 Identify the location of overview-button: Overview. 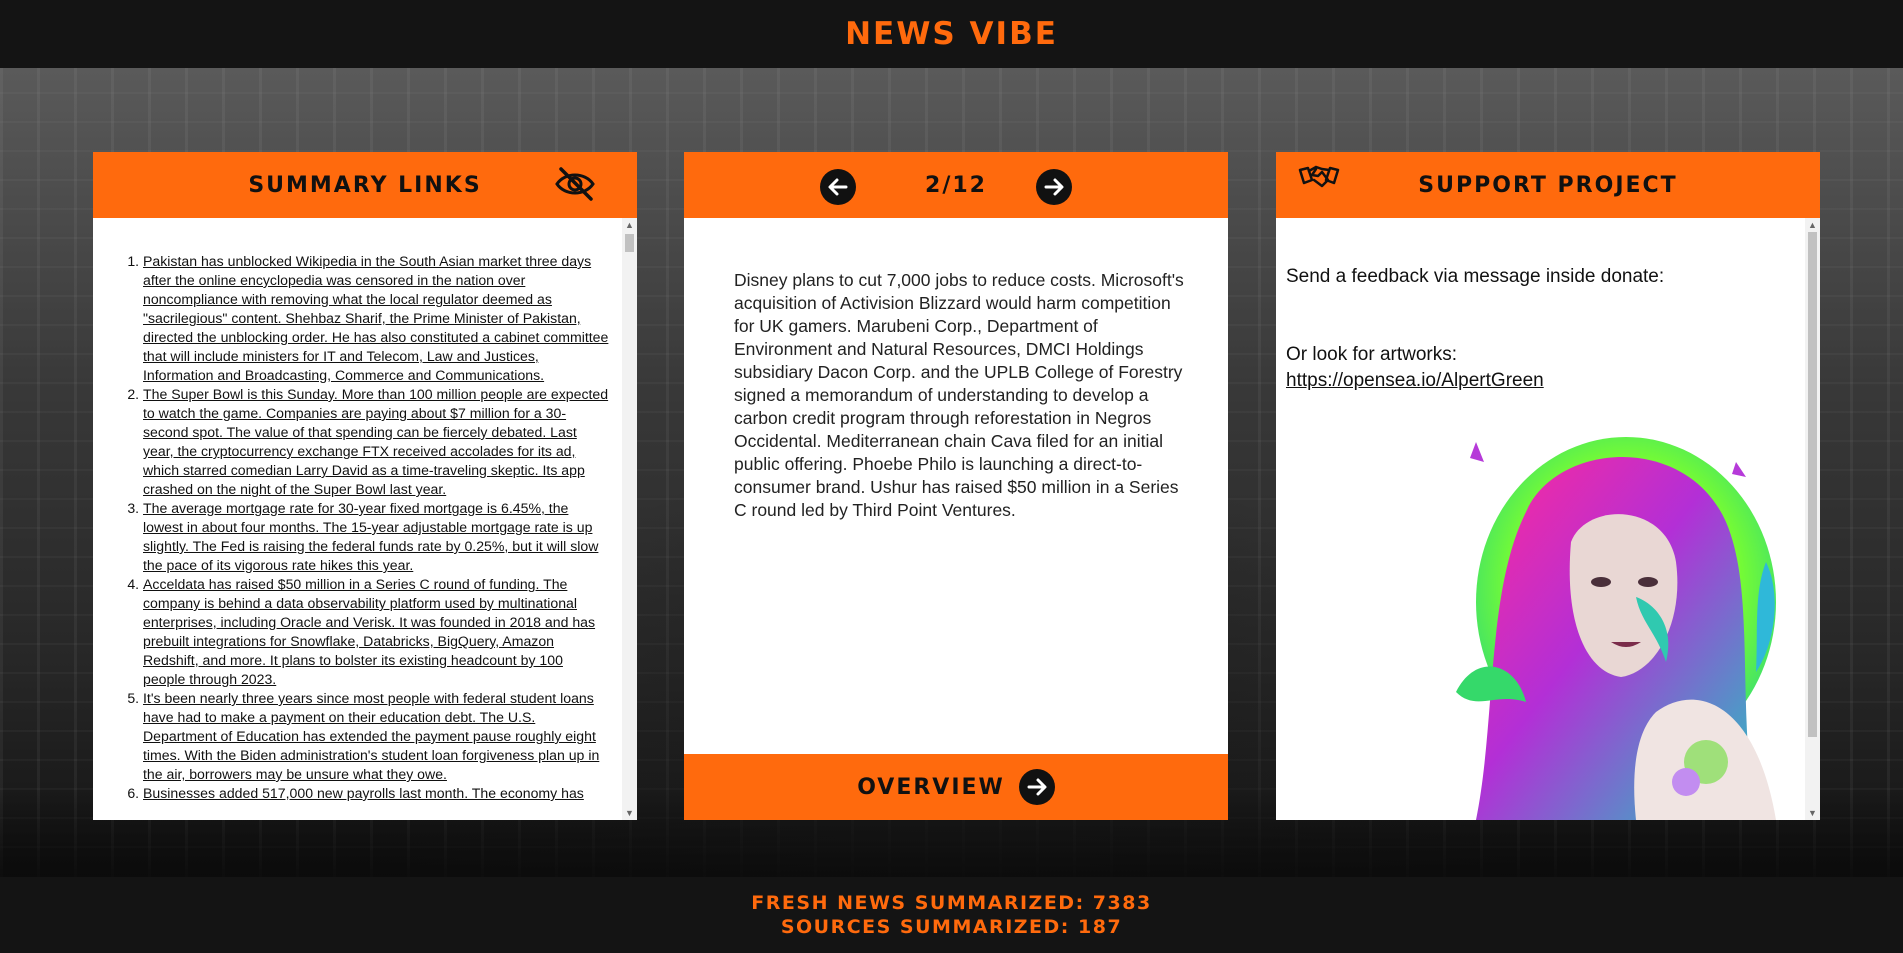
(956, 787).